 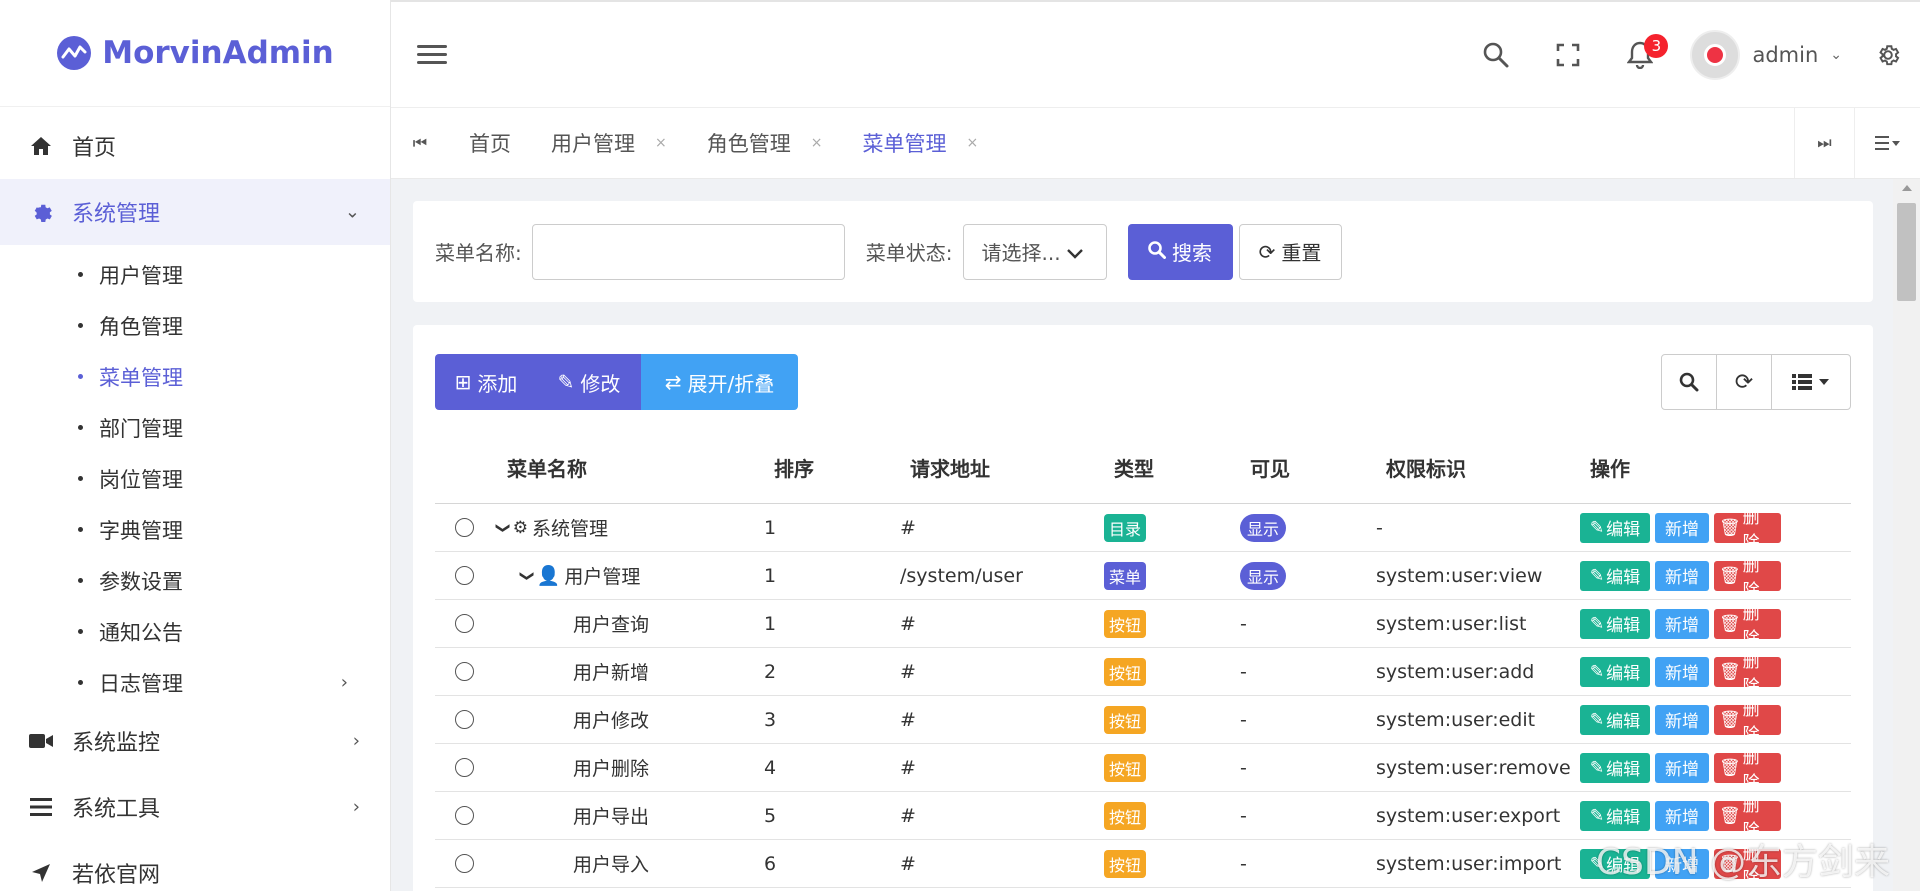 I want to click on tab-menu: 菜单管理 ×, so click(x=920, y=143).